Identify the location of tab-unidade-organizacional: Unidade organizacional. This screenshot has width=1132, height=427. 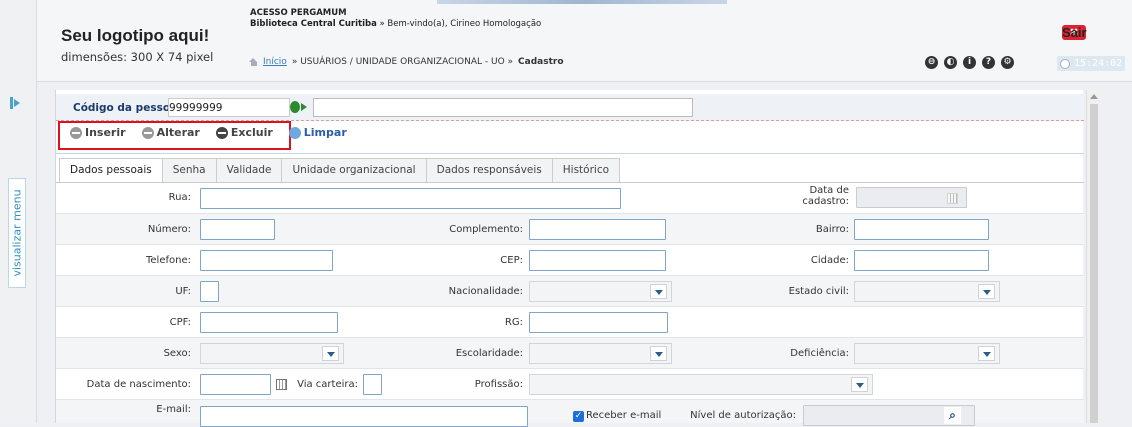
(354, 170).